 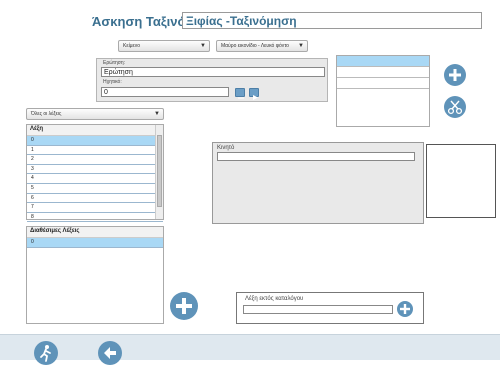 I want to click on scissors-icon, so click(x=455, y=107).